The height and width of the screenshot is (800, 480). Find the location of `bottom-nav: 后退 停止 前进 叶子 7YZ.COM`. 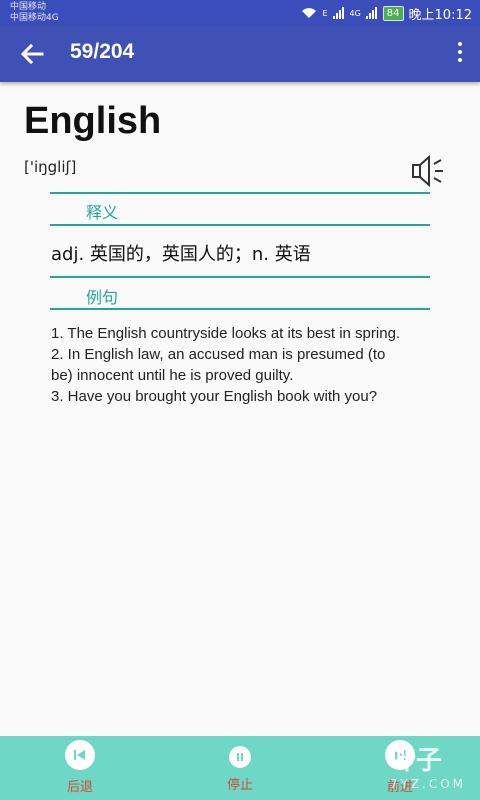

bottom-nav: 后退 停止 前进 叶子 7YZ.COM is located at coordinates (240, 768).